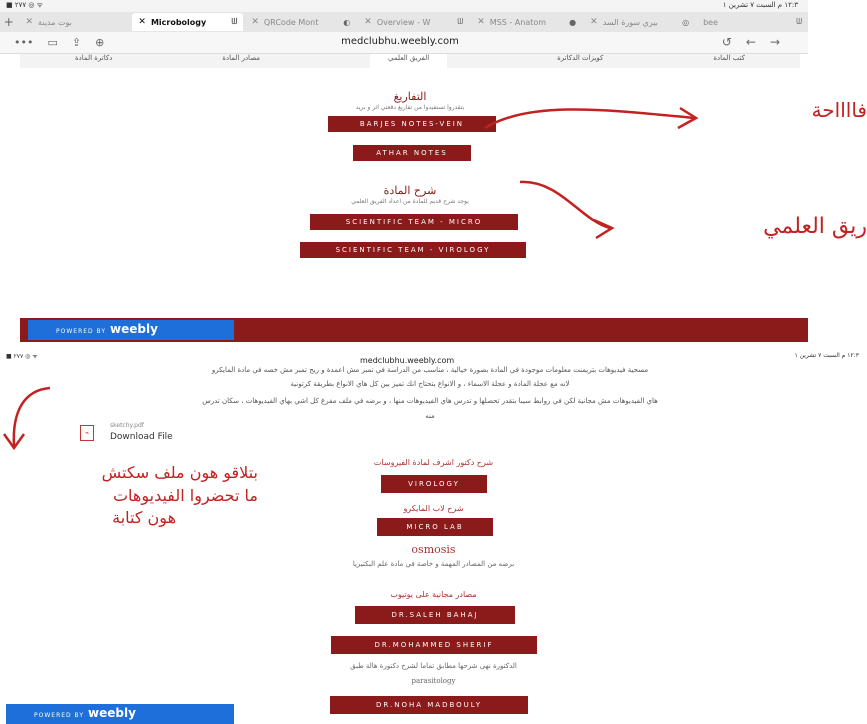 This screenshot has height=724, width=867. What do you see at coordinates (347, 22) in the screenshot?
I see `site-icon: ◐` at bounding box center [347, 22].